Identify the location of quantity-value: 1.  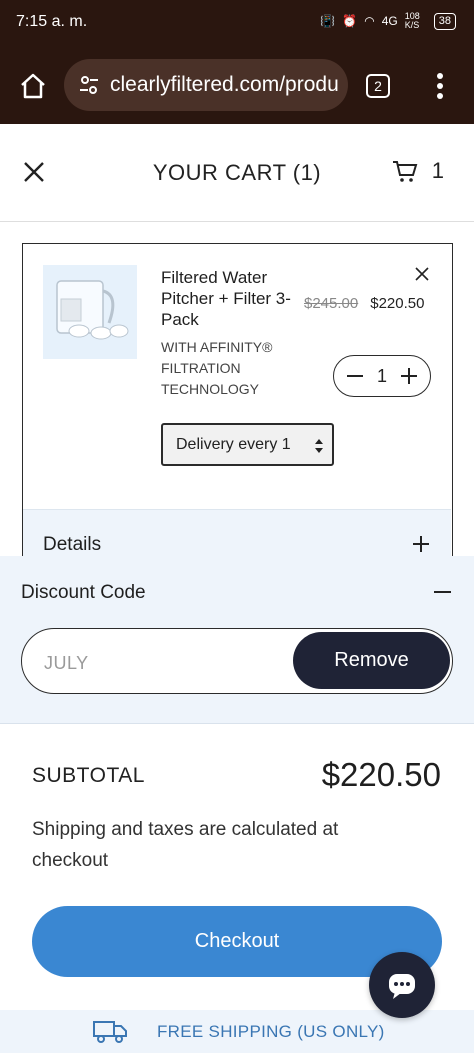
(382, 376).